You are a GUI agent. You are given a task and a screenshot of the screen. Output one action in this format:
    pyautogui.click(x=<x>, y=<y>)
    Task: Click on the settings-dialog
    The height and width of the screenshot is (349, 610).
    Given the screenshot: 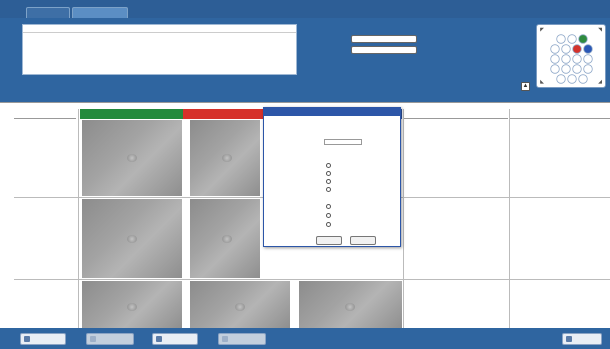 What is the action you would take?
    pyautogui.click(x=332, y=177)
    